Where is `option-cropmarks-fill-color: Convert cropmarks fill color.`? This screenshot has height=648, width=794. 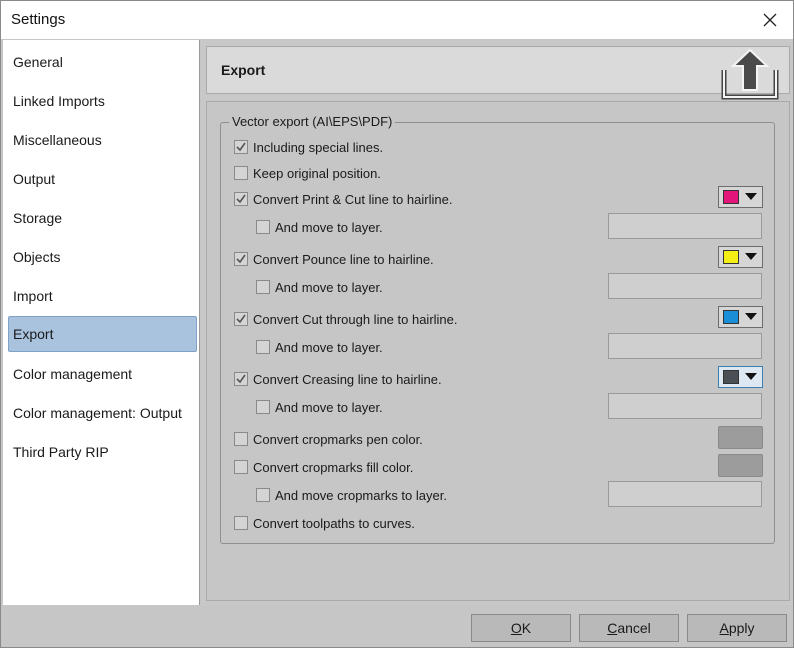 option-cropmarks-fill-color: Convert cropmarks fill color. is located at coordinates (323, 467).